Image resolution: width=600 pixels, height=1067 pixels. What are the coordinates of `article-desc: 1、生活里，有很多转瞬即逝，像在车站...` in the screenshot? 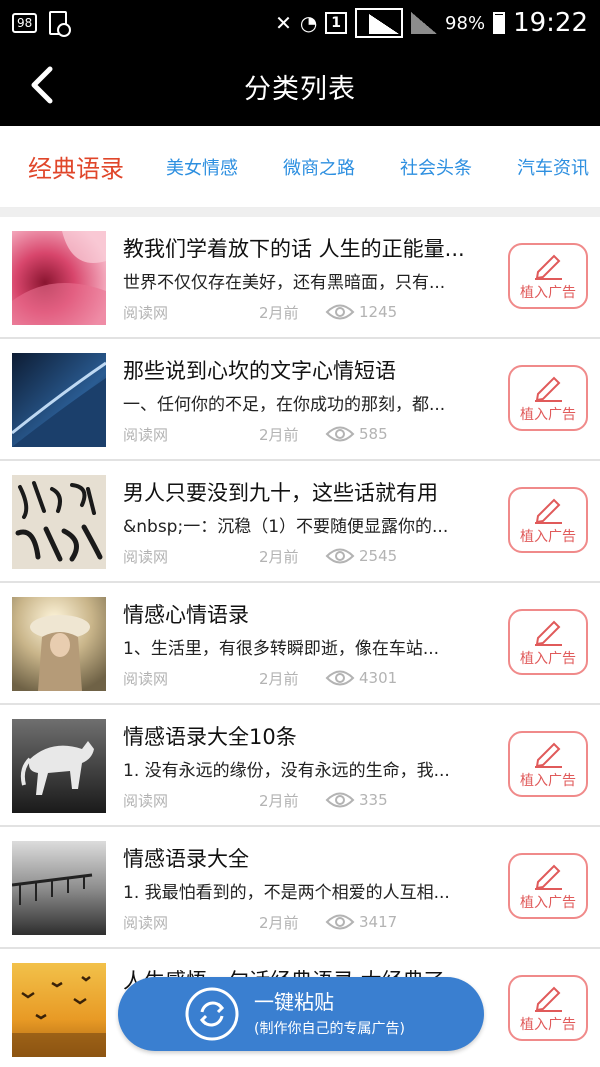 It's located at (281, 649).